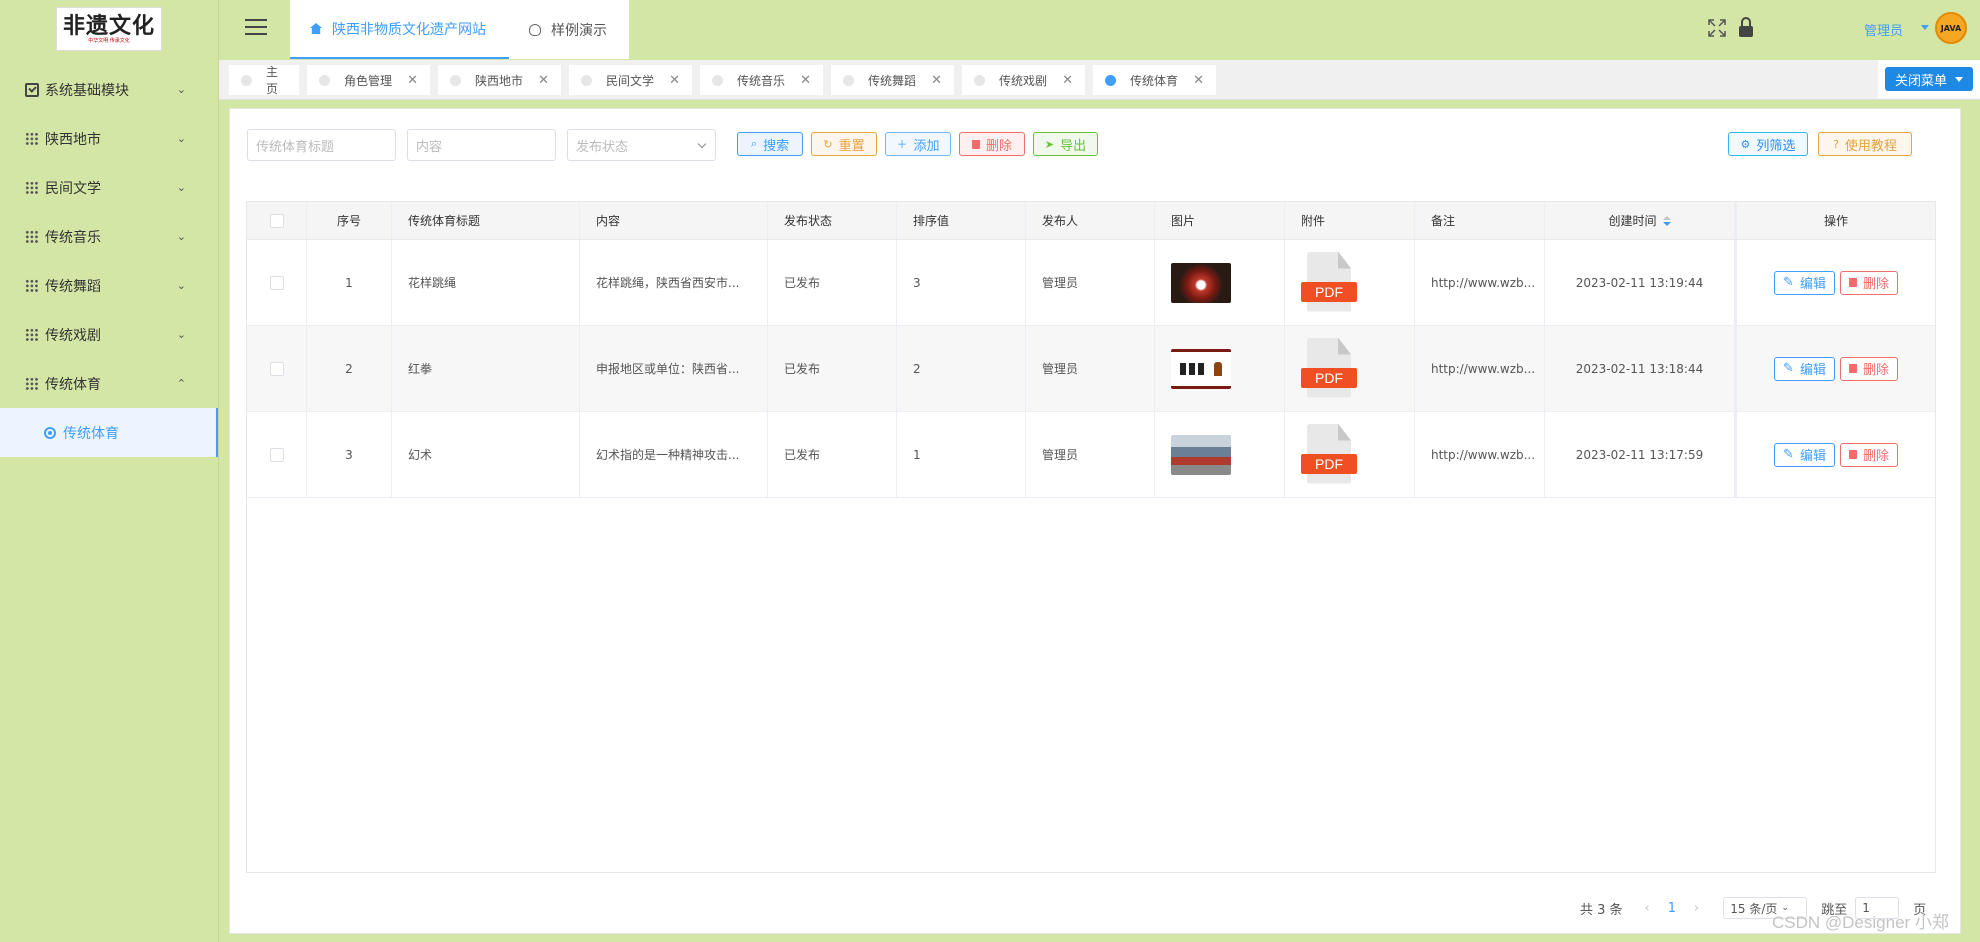  Describe the element at coordinates (1746, 27) in the screenshot. I see `lock-icon` at that location.